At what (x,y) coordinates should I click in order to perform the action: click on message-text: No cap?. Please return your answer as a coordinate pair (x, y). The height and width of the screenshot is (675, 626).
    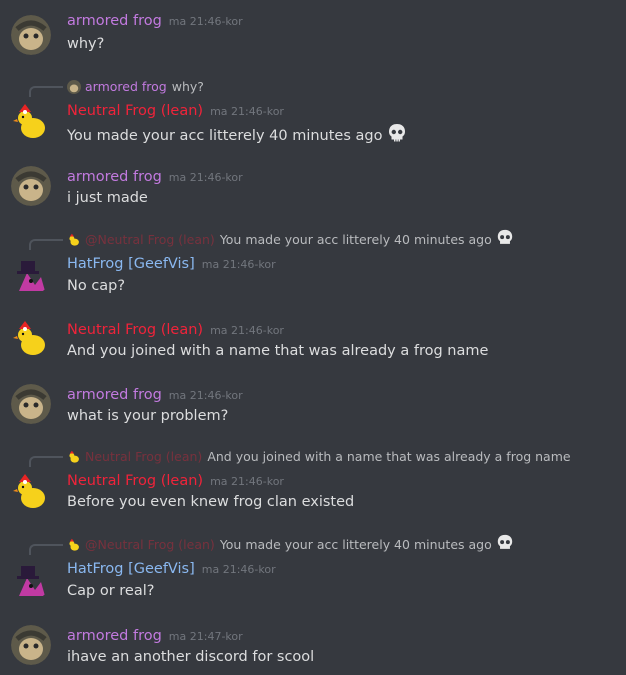
    Looking at the image, I should click on (96, 286).